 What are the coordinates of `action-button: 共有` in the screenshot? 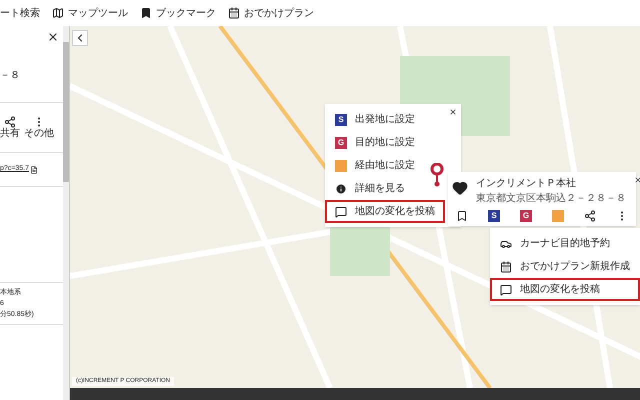 It's located at (10, 128).